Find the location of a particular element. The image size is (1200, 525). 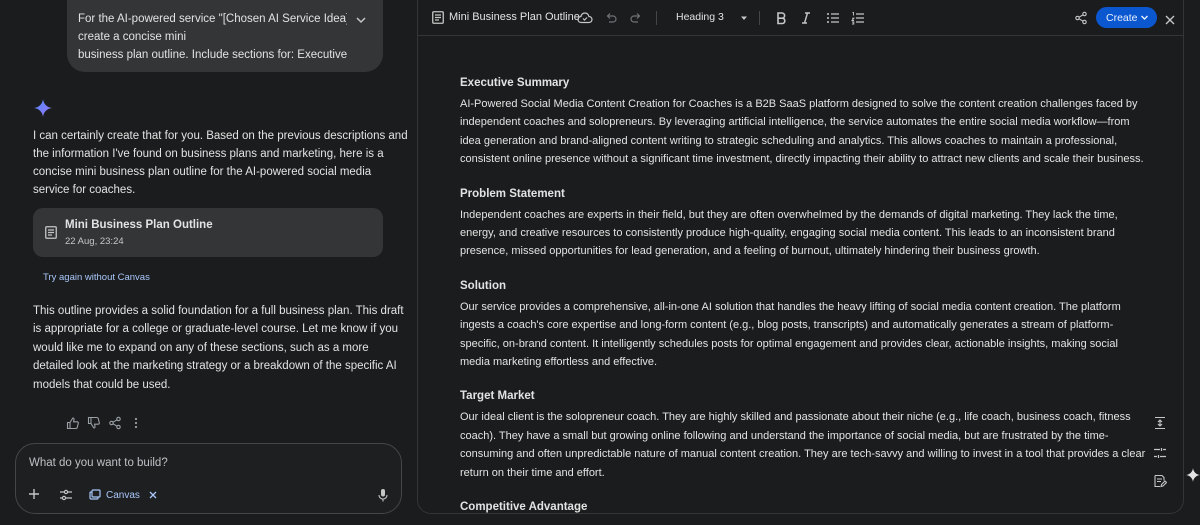

ai-response-line: service for coaches. is located at coordinates (84, 190).